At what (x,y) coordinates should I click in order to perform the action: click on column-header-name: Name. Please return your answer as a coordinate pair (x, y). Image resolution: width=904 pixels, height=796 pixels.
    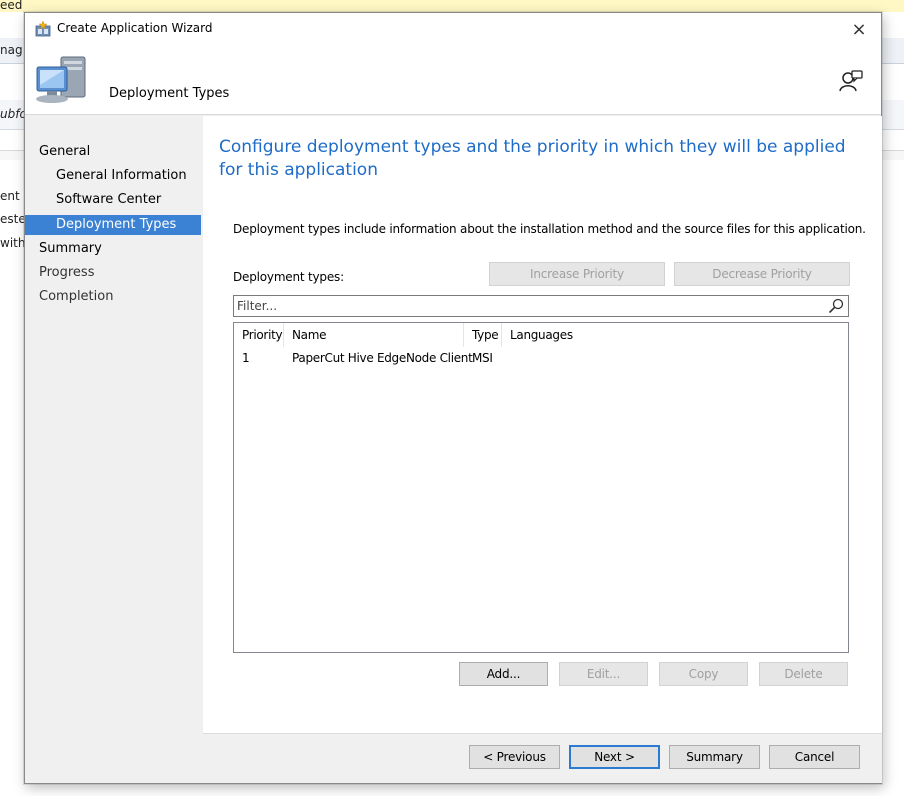
    Looking at the image, I should click on (374, 335).